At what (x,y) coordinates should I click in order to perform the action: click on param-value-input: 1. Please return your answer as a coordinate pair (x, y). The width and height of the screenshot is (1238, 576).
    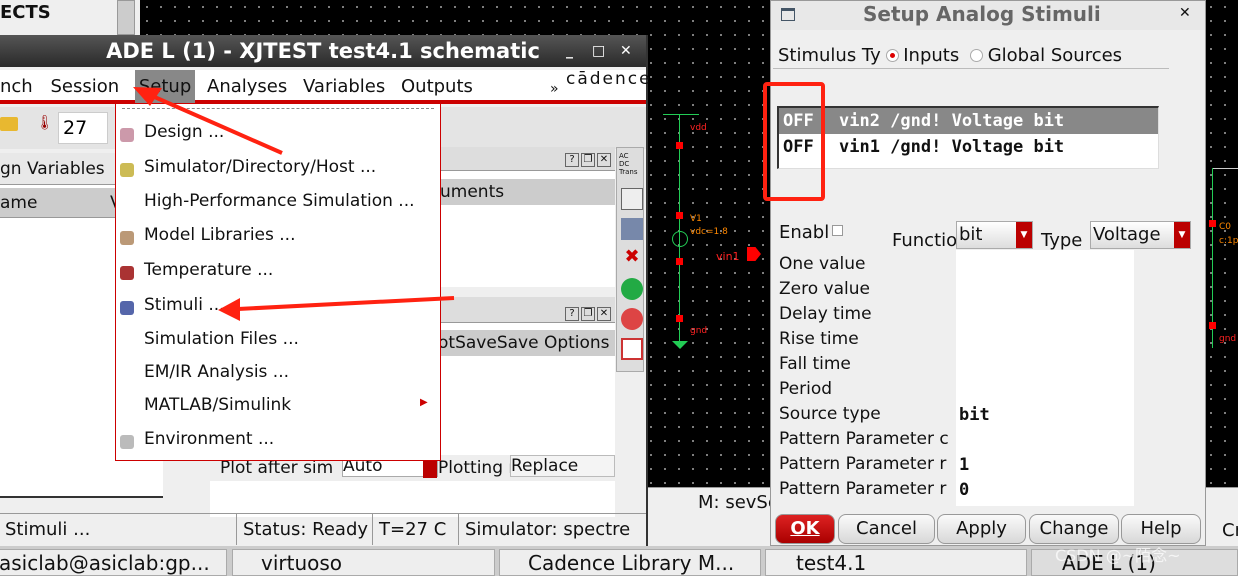
    Looking at the image, I should click on (1044, 466).